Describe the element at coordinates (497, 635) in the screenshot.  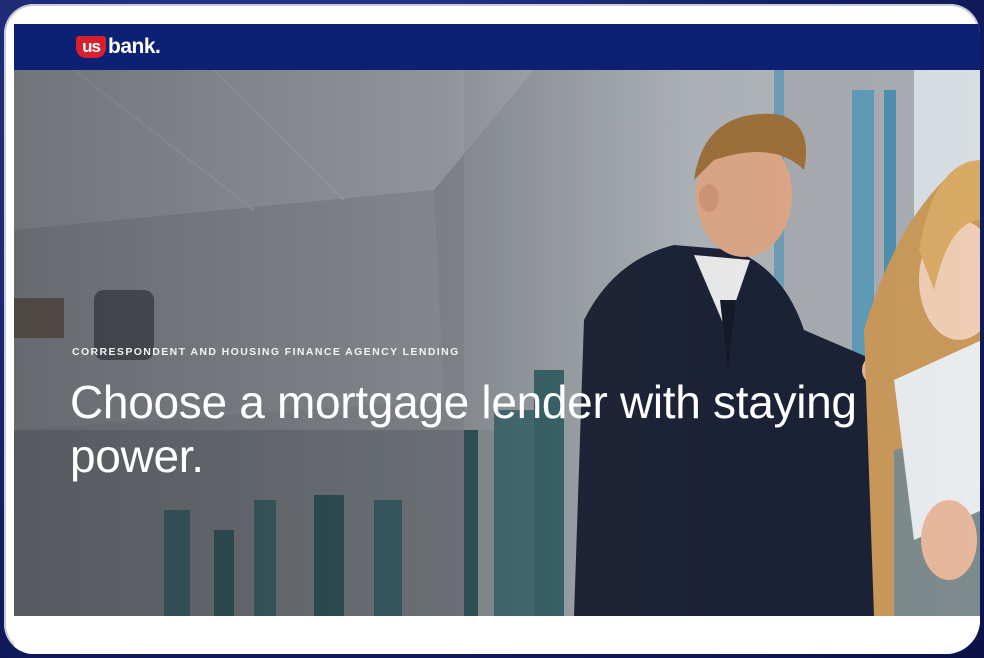
I see `content-area` at that location.